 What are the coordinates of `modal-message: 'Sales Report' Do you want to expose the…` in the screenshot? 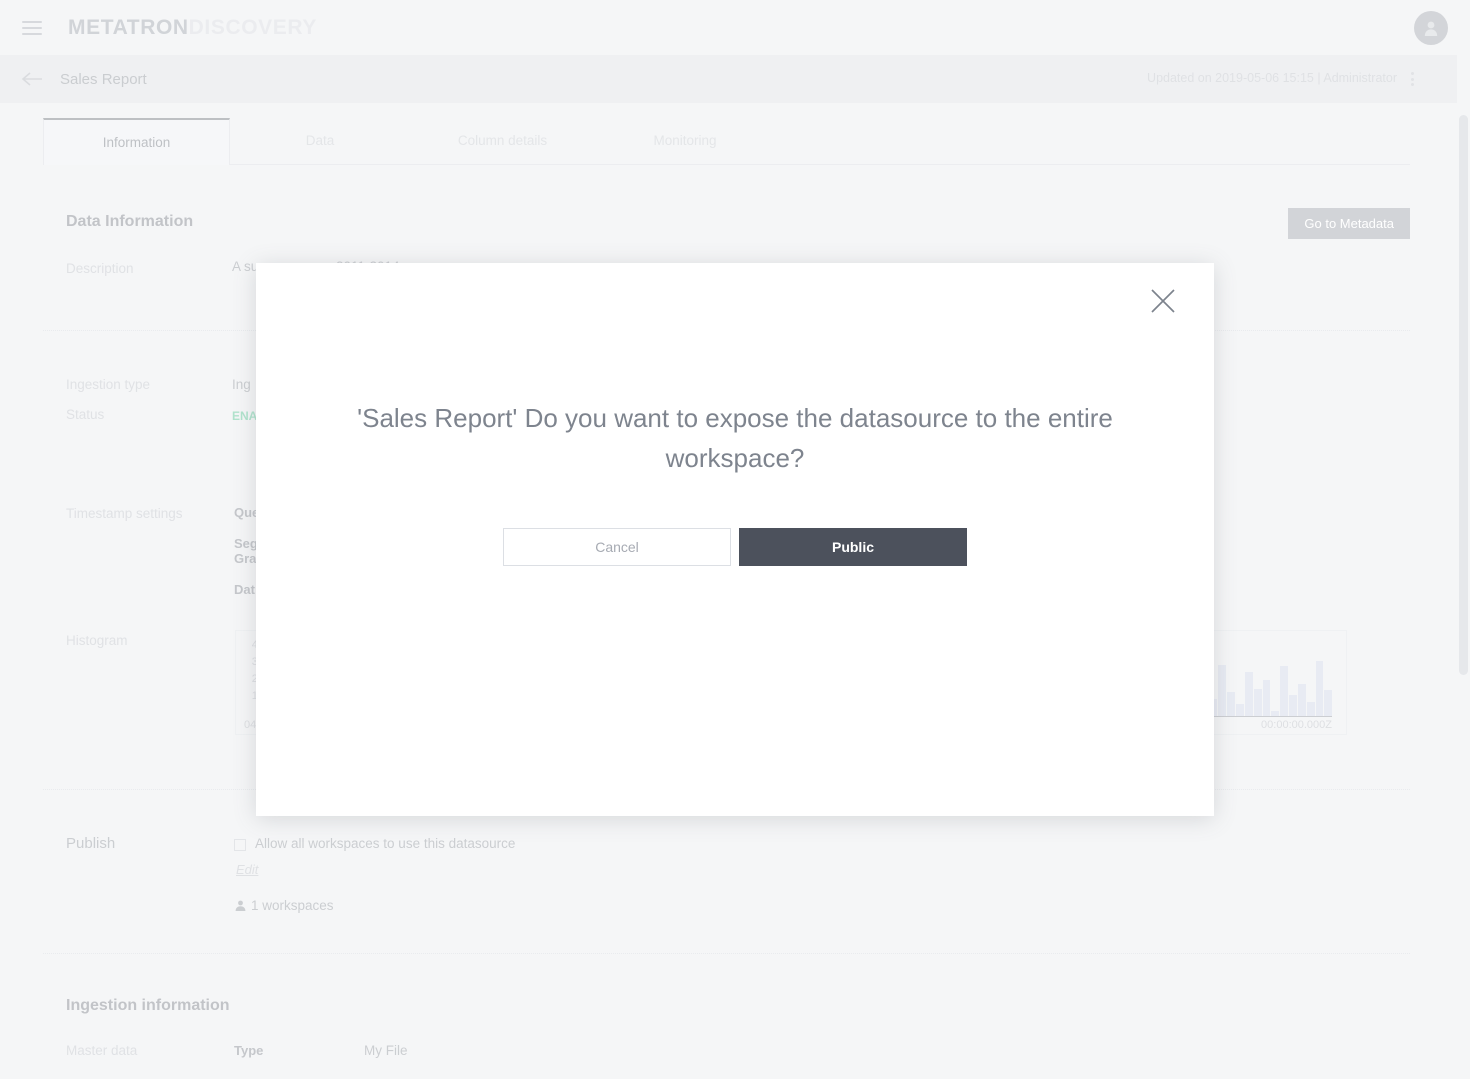 It's located at (735, 438).